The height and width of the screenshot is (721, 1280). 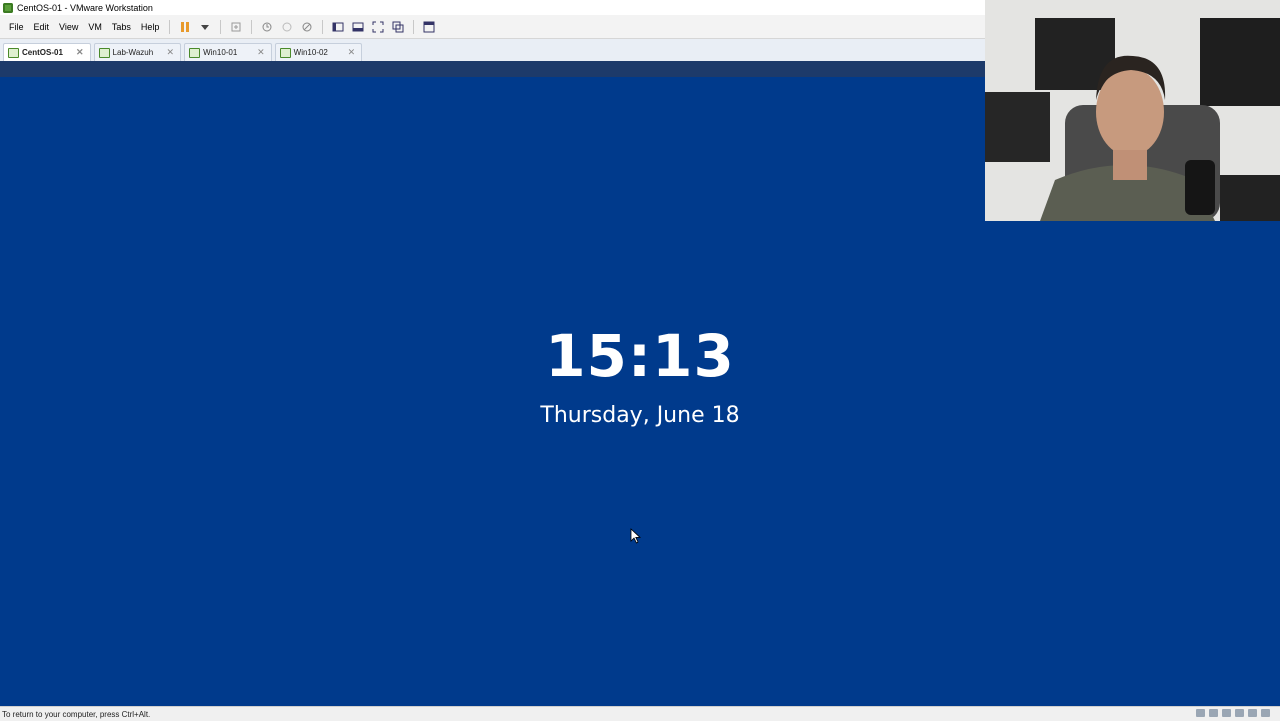 I want to click on vm-top-strip, so click(x=492, y=69).